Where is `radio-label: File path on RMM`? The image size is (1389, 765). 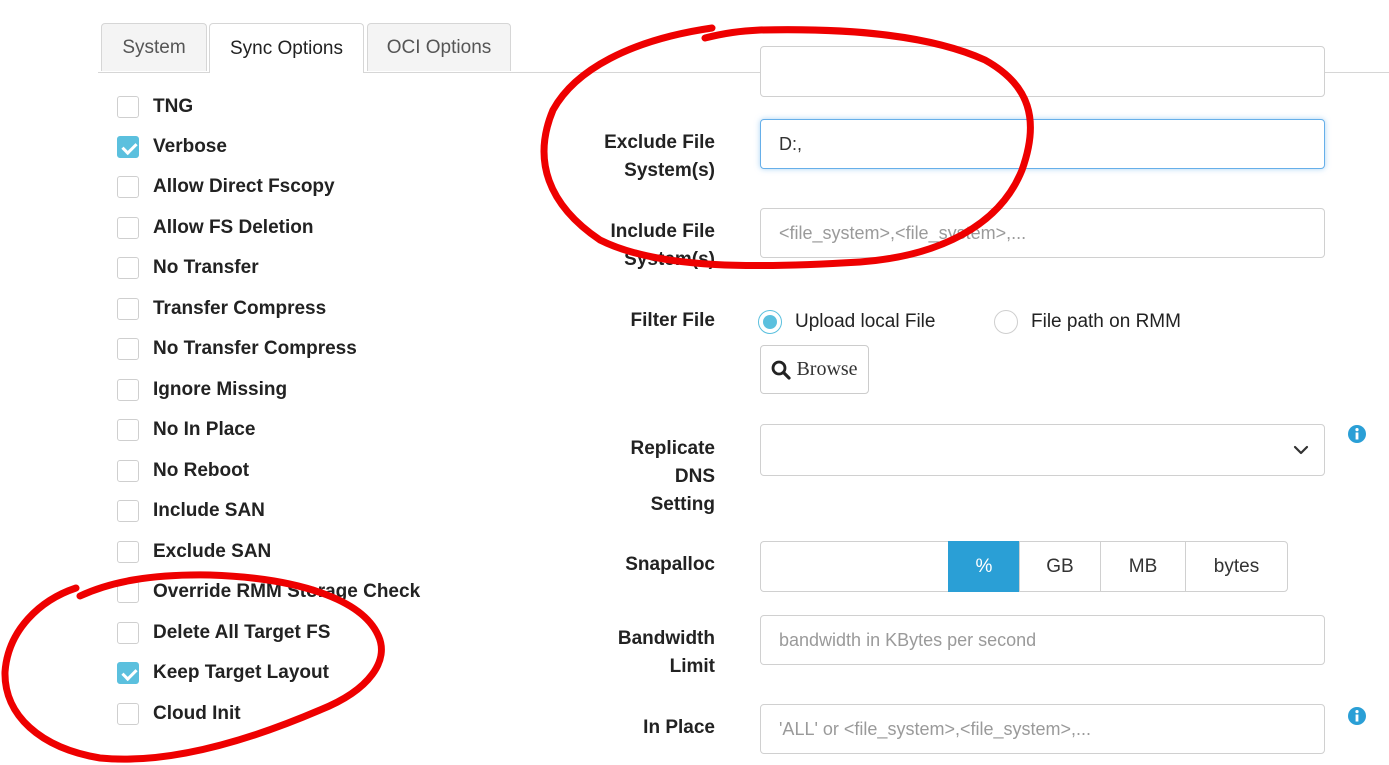 radio-label: File path on RMM is located at coordinates (1106, 321).